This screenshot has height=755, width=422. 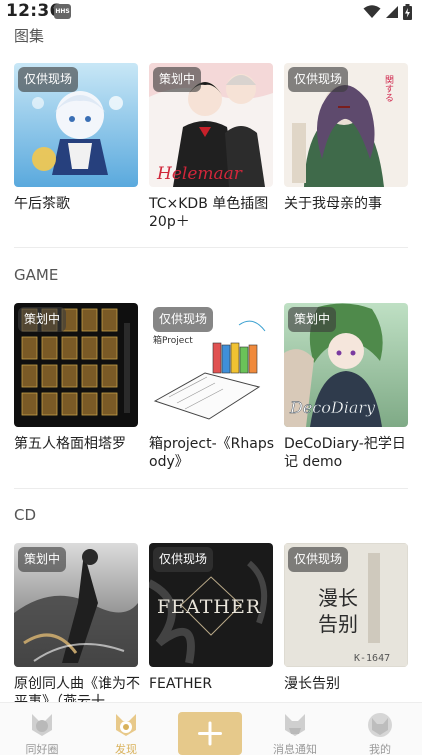 What do you see at coordinates (181, 684) in the screenshot?
I see `work-title: FEATHER` at bounding box center [181, 684].